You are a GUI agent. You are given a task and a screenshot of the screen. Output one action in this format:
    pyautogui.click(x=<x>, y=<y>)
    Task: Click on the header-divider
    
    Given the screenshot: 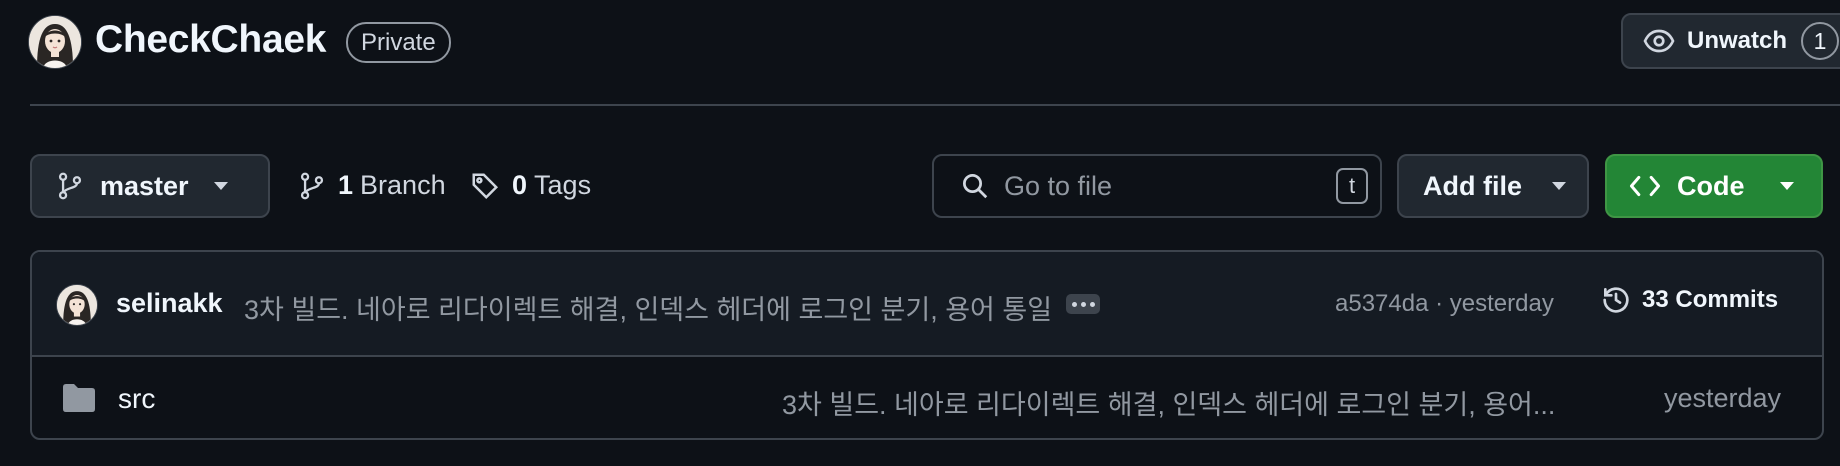 What is the action you would take?
    pyautogui.click(x=935, y=105)
    